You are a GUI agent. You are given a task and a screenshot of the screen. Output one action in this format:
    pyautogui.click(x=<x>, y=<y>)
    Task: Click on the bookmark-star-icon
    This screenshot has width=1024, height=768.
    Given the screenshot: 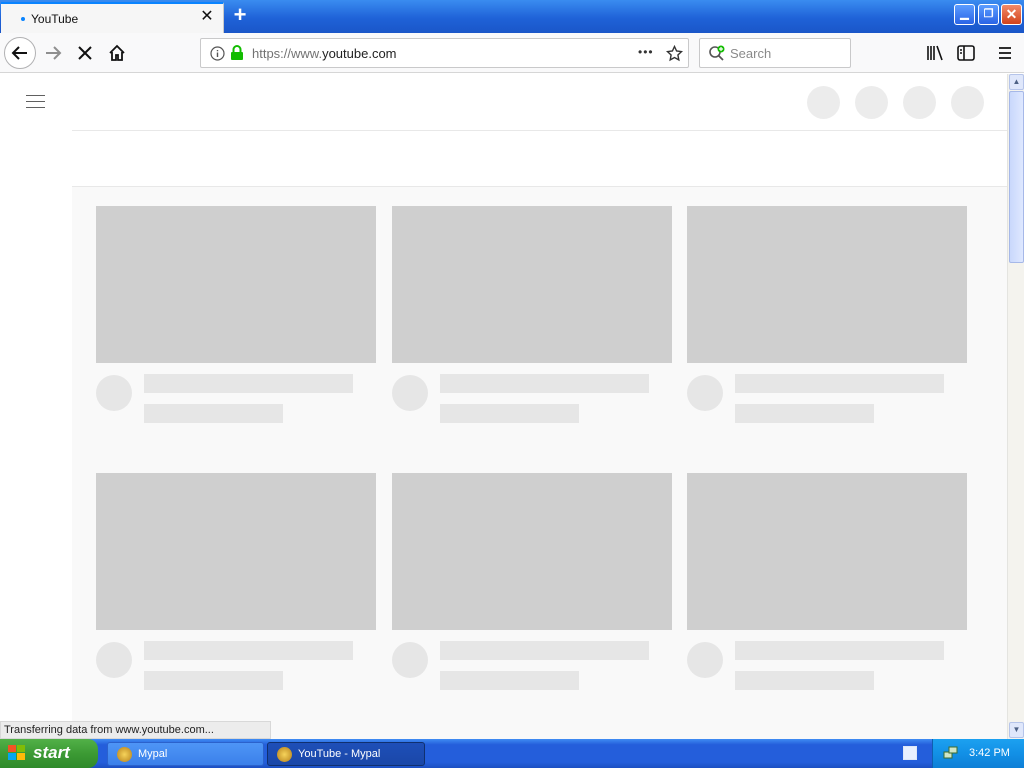 What is the action you would take?
    pyautogui.click(x=674, y=53)
    